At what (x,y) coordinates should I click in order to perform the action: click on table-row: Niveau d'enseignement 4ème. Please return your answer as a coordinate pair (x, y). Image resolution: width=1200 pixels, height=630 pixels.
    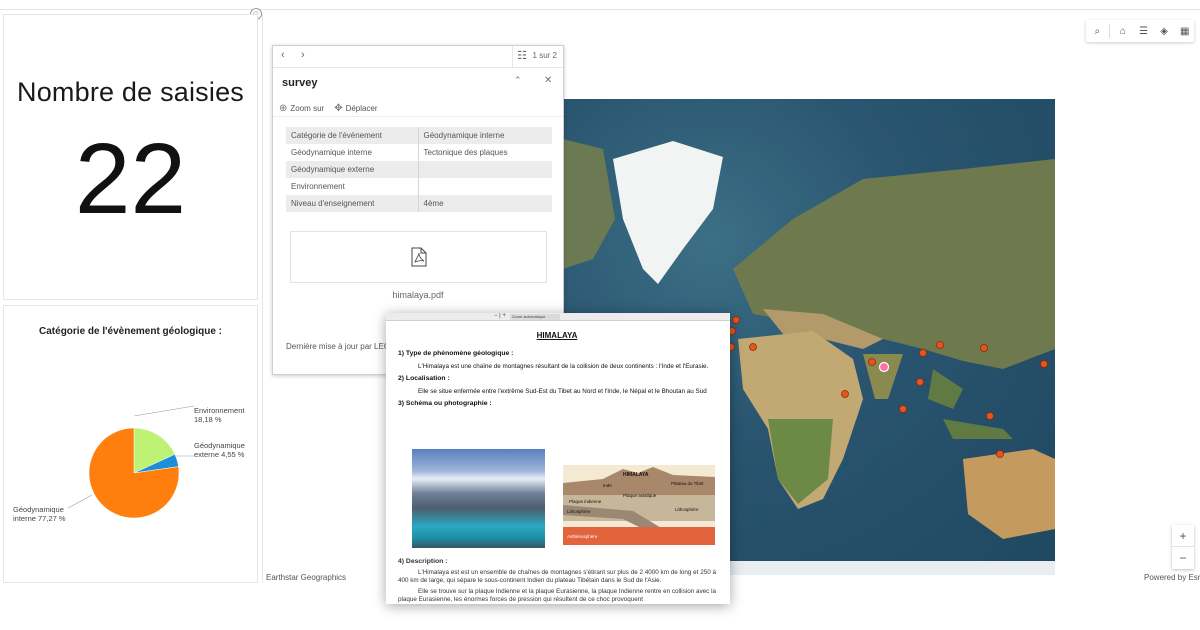
    Looking at the image, I should click on (419, 203).